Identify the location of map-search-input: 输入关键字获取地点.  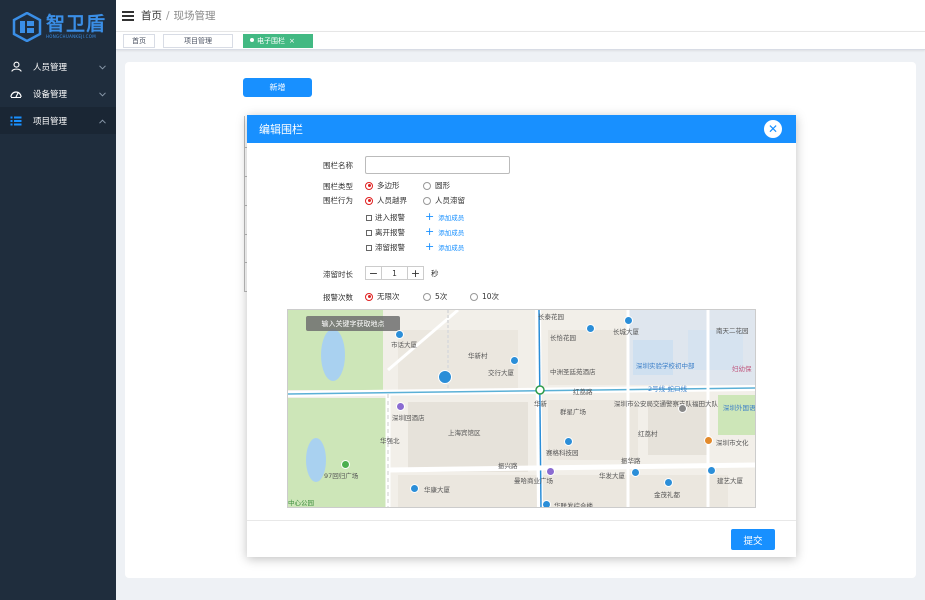
(353, 323).